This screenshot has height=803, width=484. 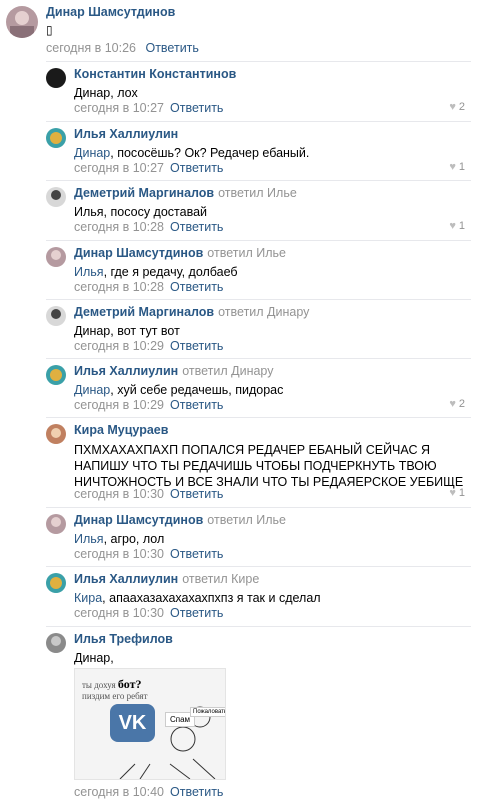 I want to click on reply-author: Илья Трефилов, so click(x=123, y=639).